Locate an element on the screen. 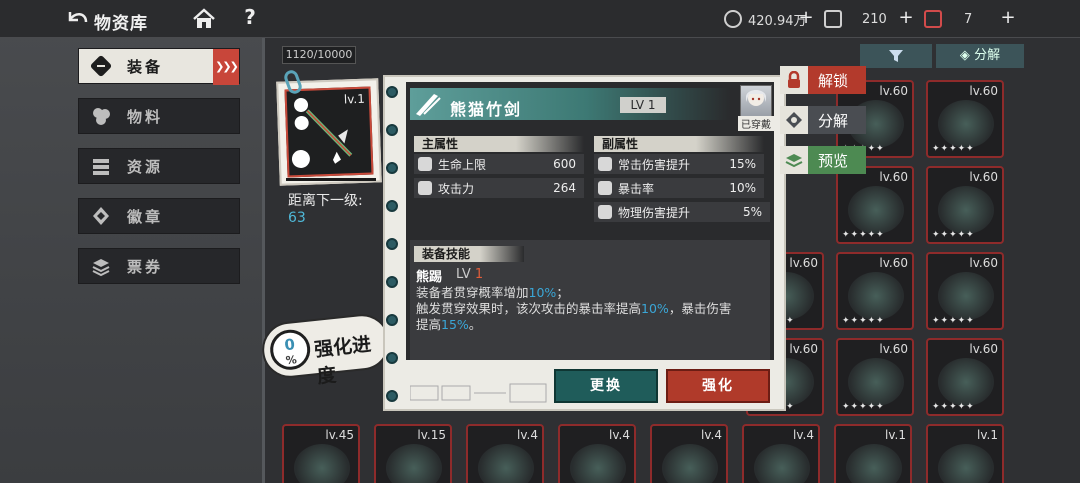 Image resolution: width=1080 pixels, height=483 pixels. inventory-item-card: lv.45✦✦✦✦✦ is located at coordinates (321, 453).